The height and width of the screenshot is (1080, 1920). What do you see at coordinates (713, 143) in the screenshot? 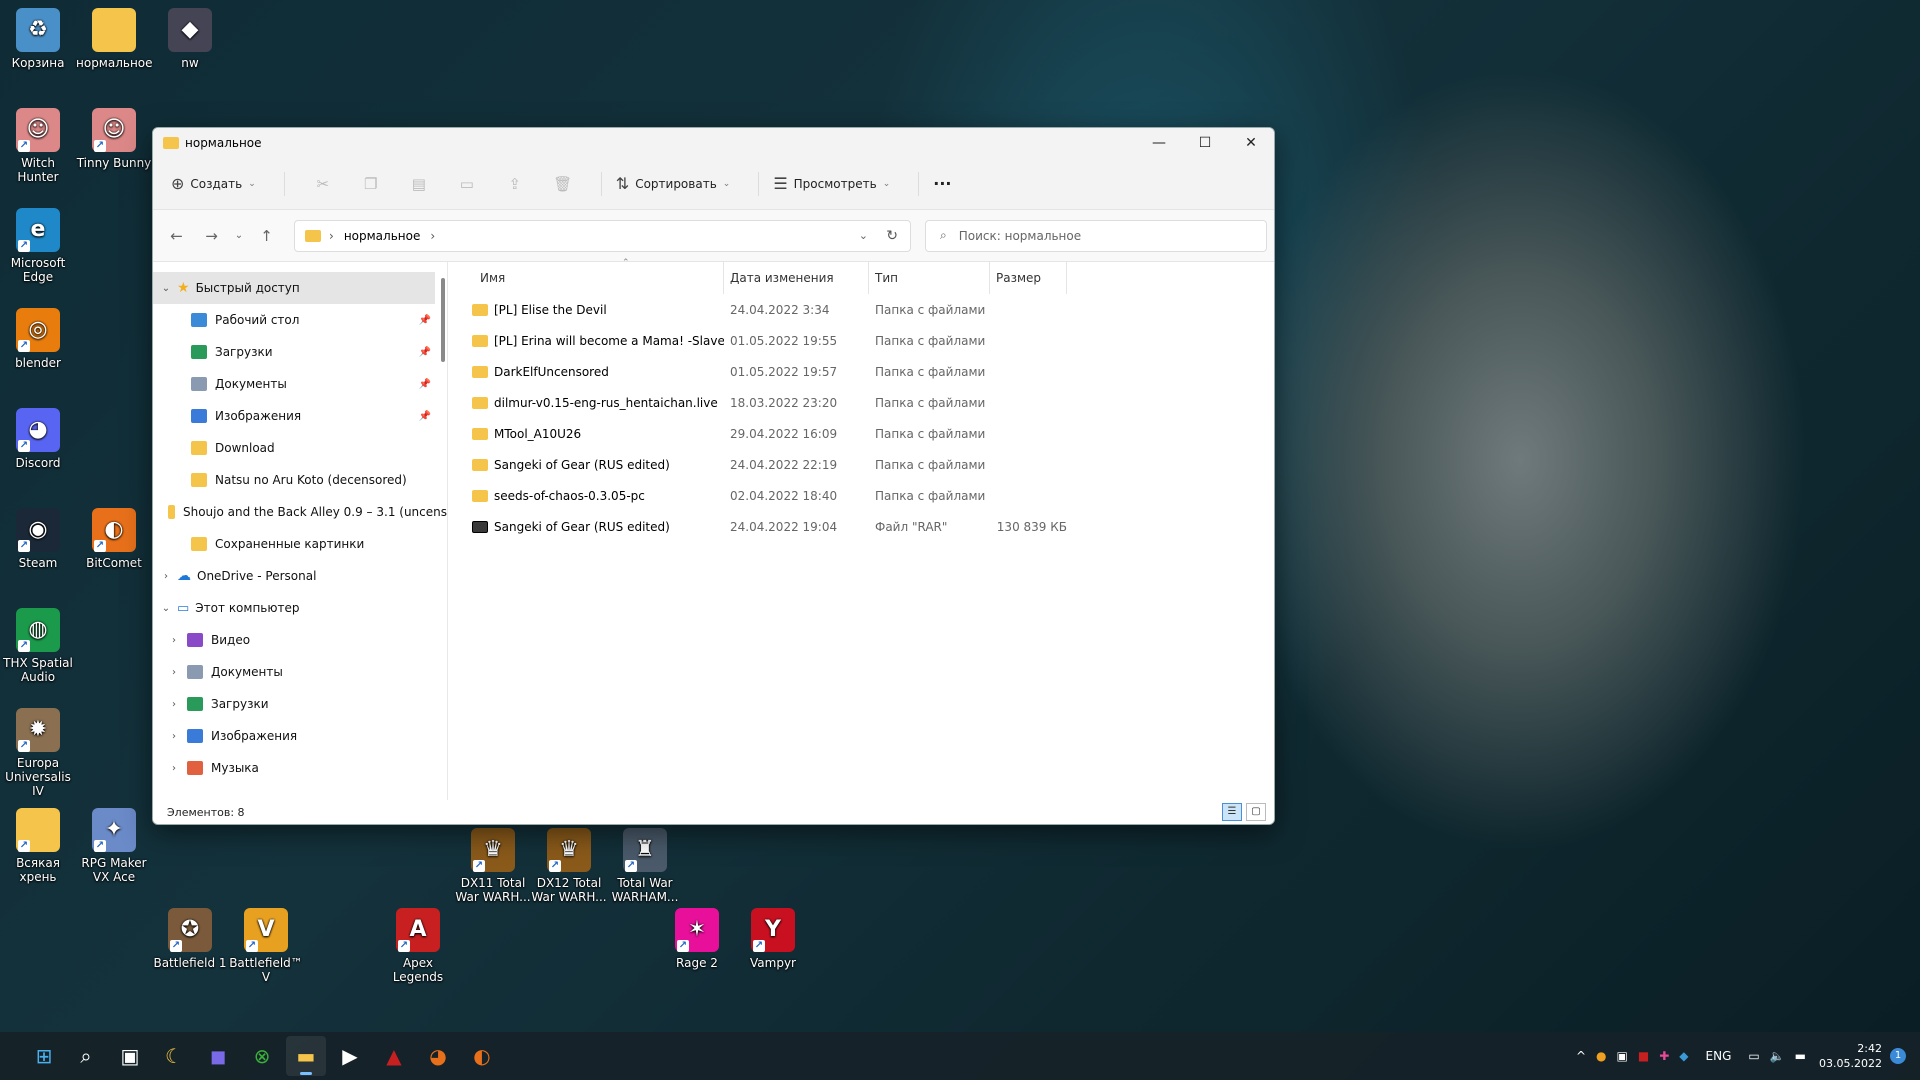
I see `title-bar: нормальное — ☐ ✕` at bounding box center [713, 143].